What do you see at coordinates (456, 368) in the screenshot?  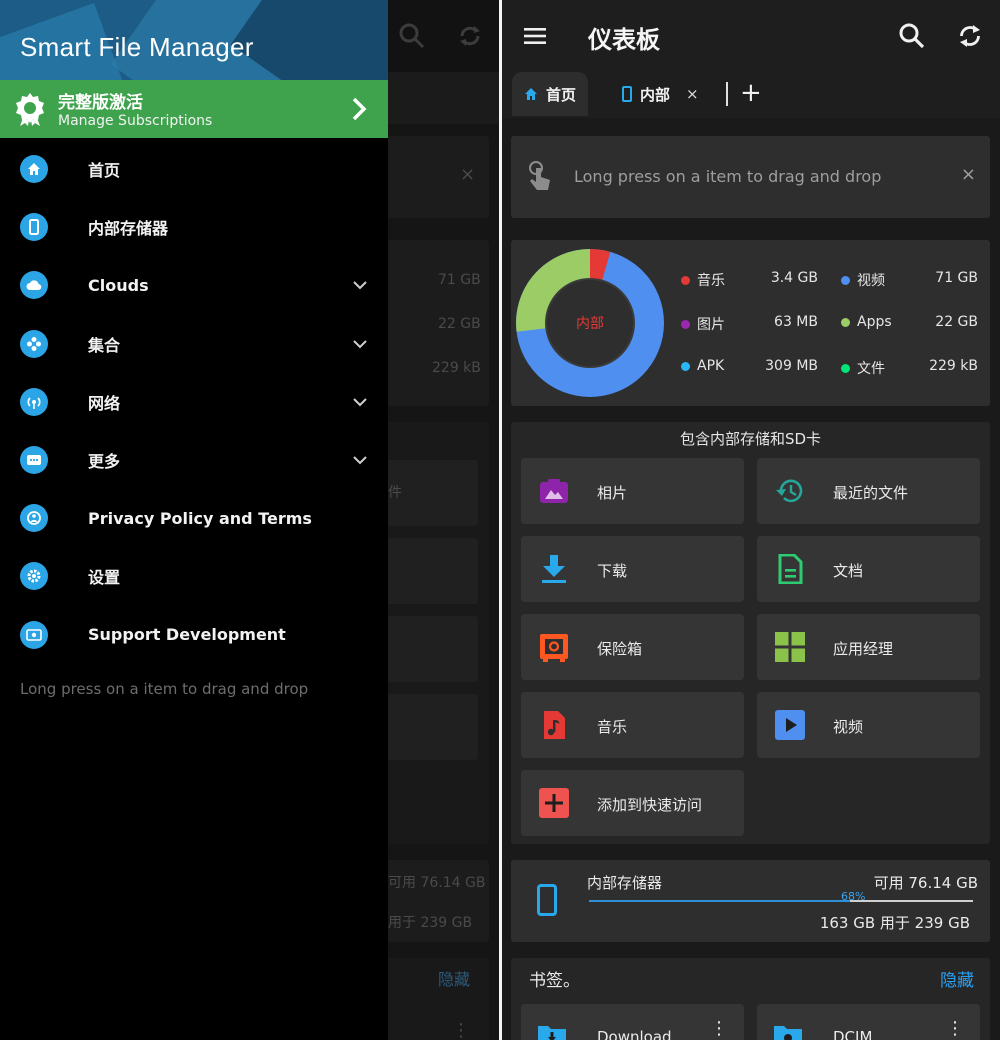 I see `dimmed-value: 229 kB` at bounding box center [456, 368].